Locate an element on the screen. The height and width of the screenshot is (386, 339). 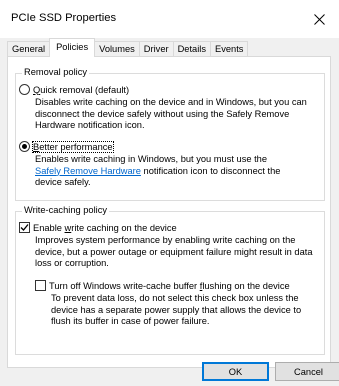
removal-policy-legend: Removal policy is located at coordinates (56, 72).